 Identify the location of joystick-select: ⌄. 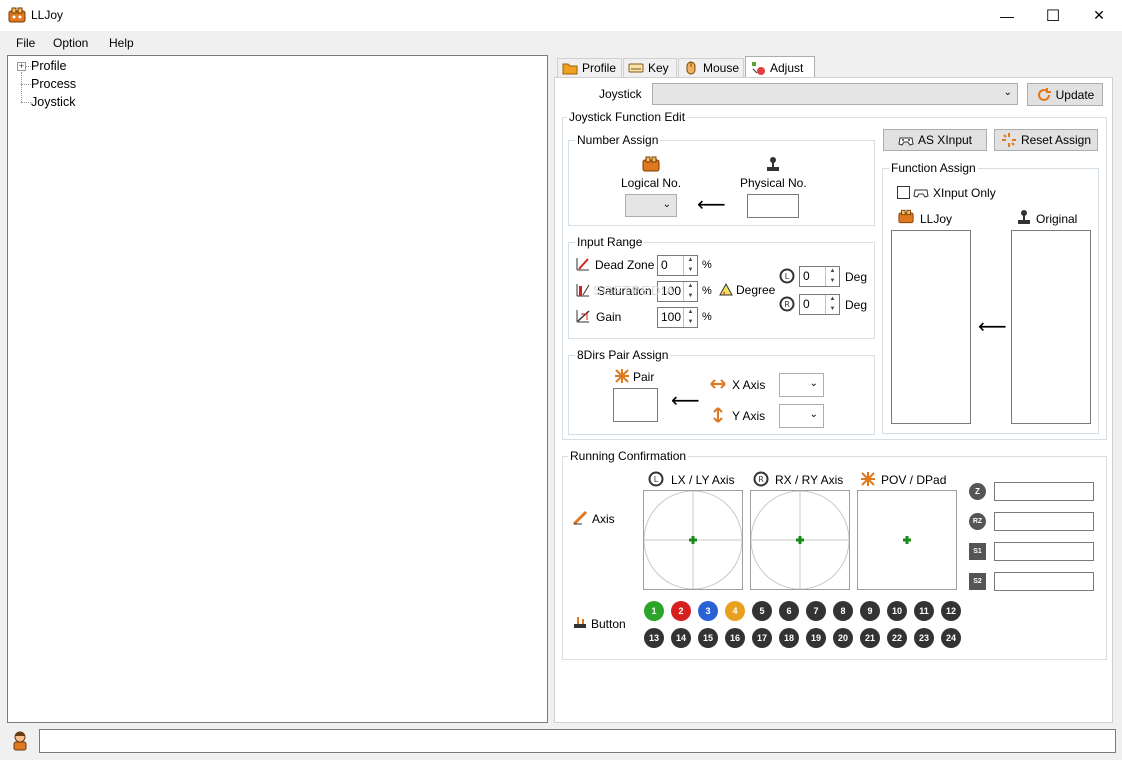
(835, 94).